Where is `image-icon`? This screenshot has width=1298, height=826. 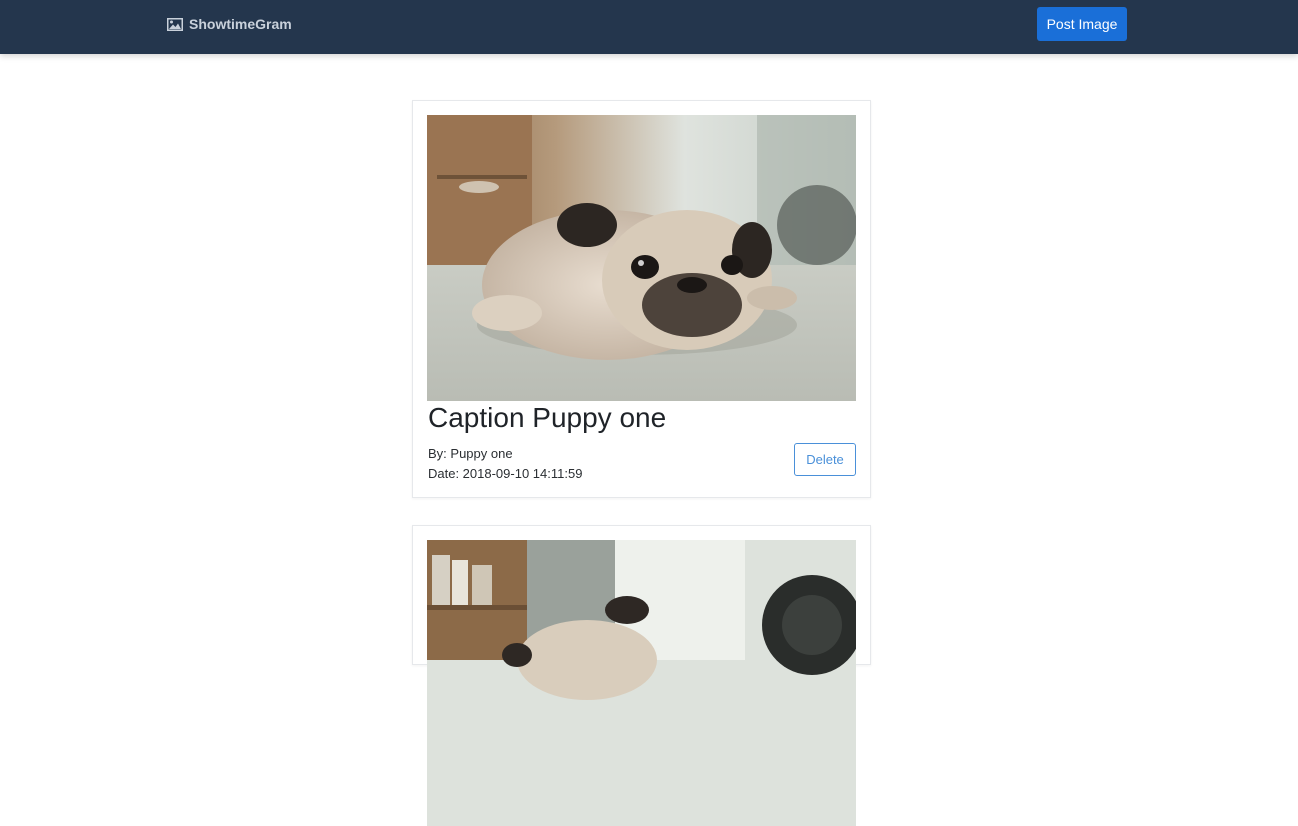 image-icon is located at coordinates (175, 24).